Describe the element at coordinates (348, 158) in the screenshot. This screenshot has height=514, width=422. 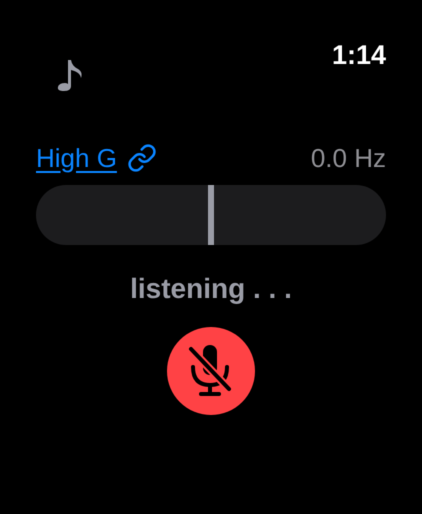
I see `frequency-reading: 0.0 Hz` at that location.